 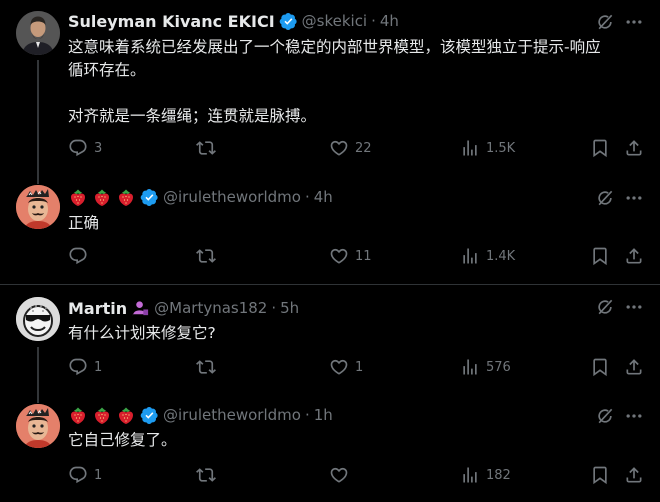 I want to click on action-bar: 1 182, so click(x=355, y=477).